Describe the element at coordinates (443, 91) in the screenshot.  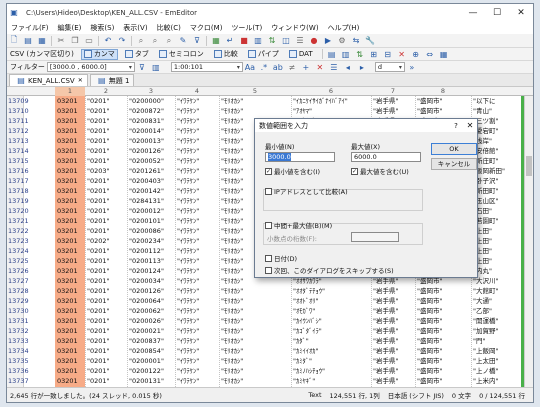
I see `column-header-8: 8` at that location.